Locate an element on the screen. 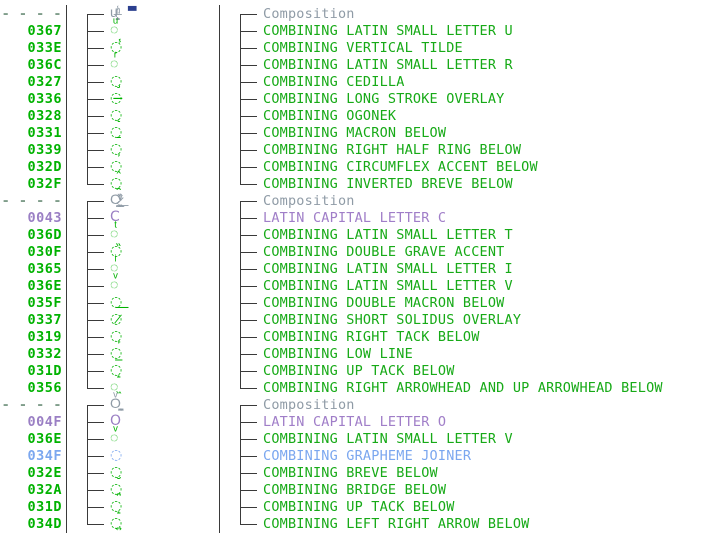 The width and height of the screenshot is (728, 546). character-row: 032F ◌̯ COMBINING INVERTED BREVE BELOW is located at coordinates (364, 184).